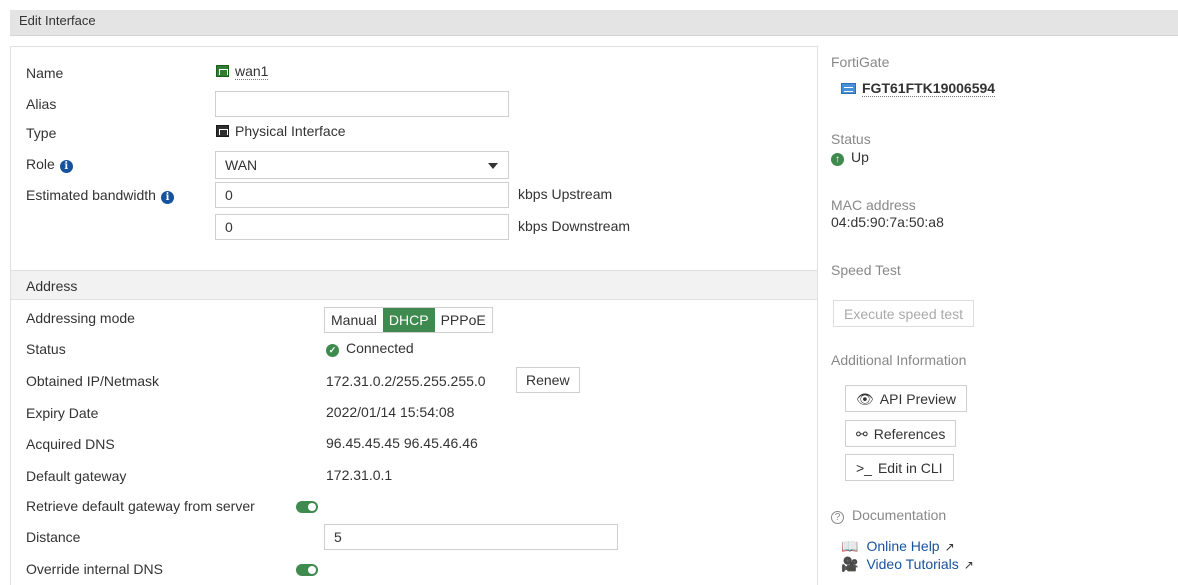 Image resolution: width=1178 pixels, height=585 pixels. Describe the element at coordinates (91, 195) in the screenshot. I see `bandwidth-label: Estimated bandwidth` at that location.